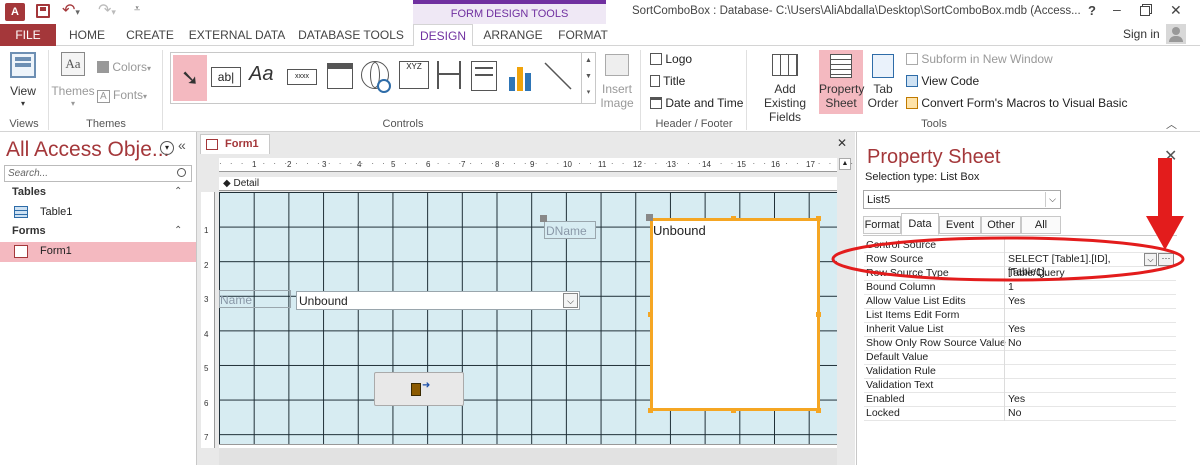 The width and height of the screenshot is (1200, 465). What do you see at coordinates (87, 35) in the screenshot?
I see `tab-home: HOME` at bounding box center [87, 35].